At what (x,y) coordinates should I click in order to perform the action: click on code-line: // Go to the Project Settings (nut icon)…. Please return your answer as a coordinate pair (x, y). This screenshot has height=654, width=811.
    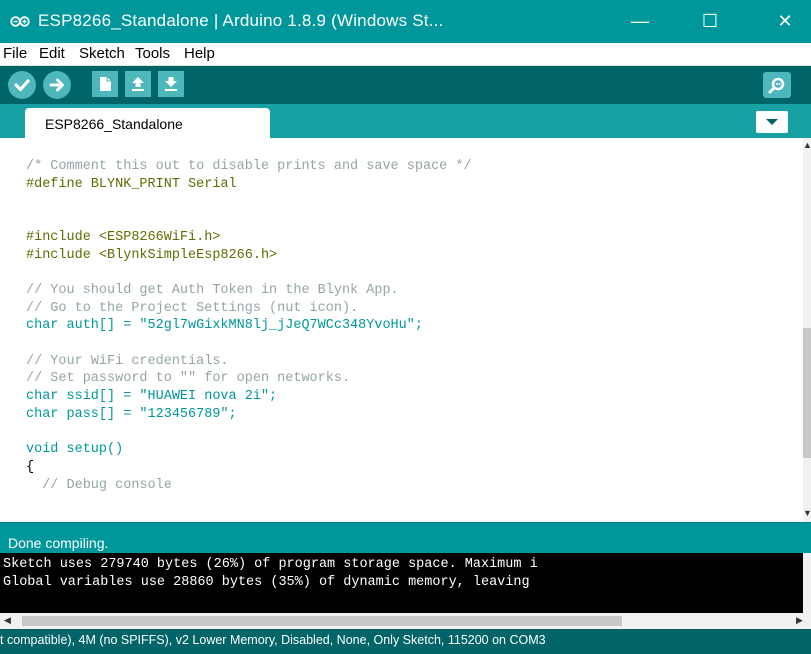
    Looking at the image, I should click on (192, 308).